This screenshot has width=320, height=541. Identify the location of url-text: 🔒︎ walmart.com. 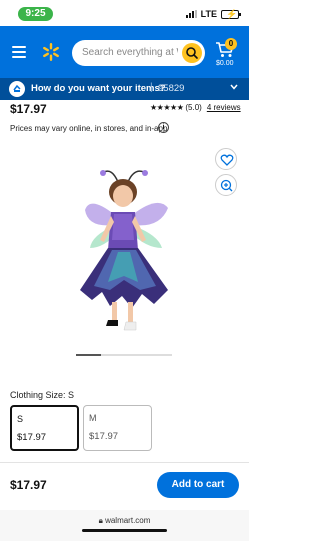
(124, 521).